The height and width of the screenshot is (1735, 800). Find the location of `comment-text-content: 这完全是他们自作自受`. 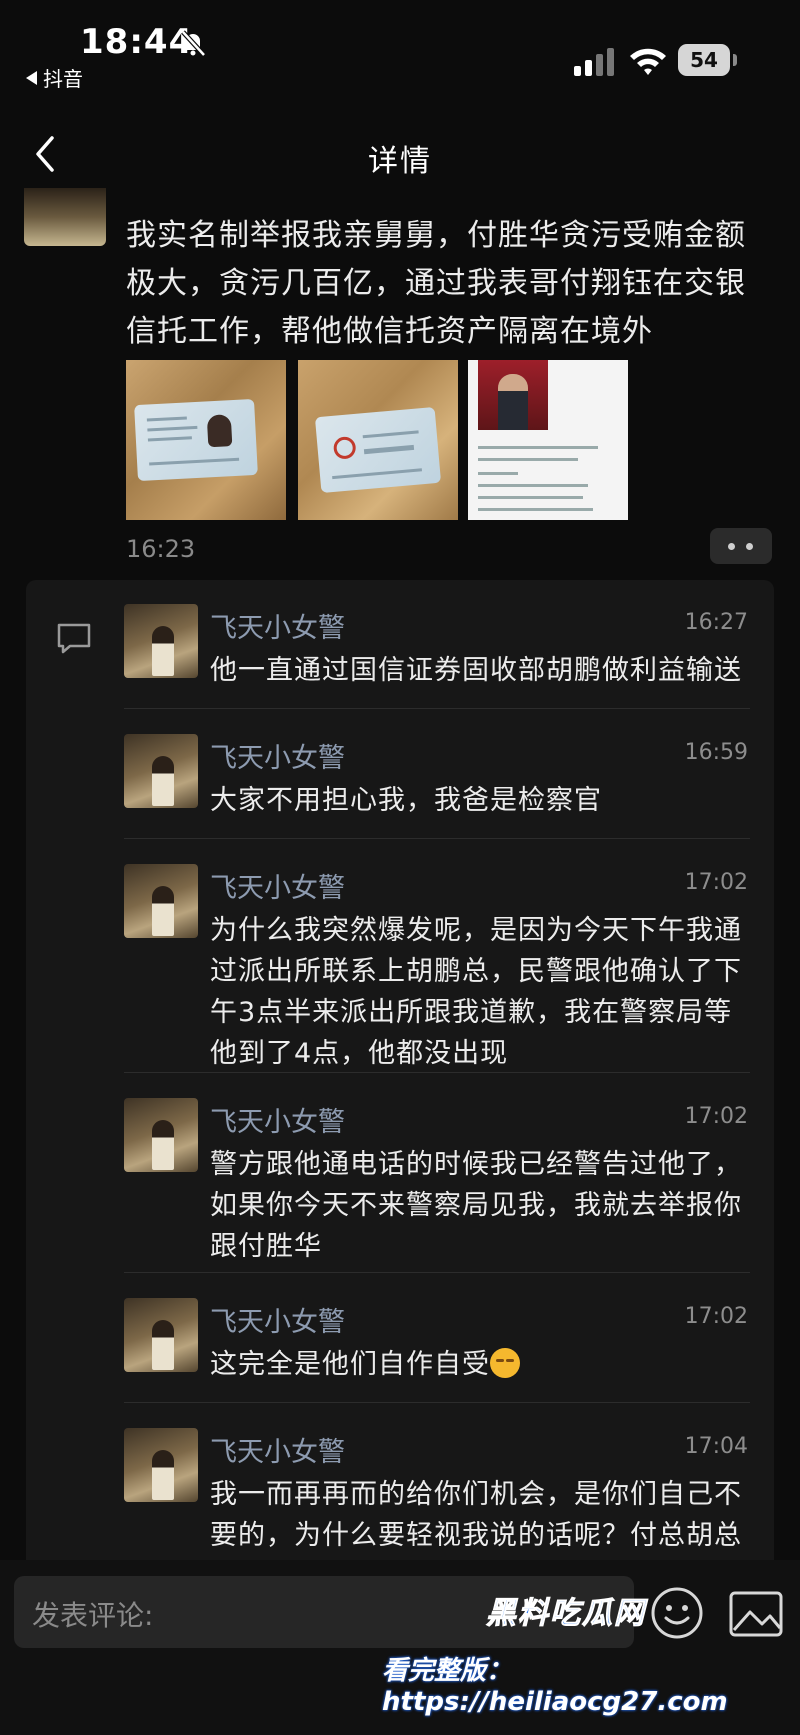

comment-text-content: 这完全是他们自作自受 is located at coordinates (350, 1364).